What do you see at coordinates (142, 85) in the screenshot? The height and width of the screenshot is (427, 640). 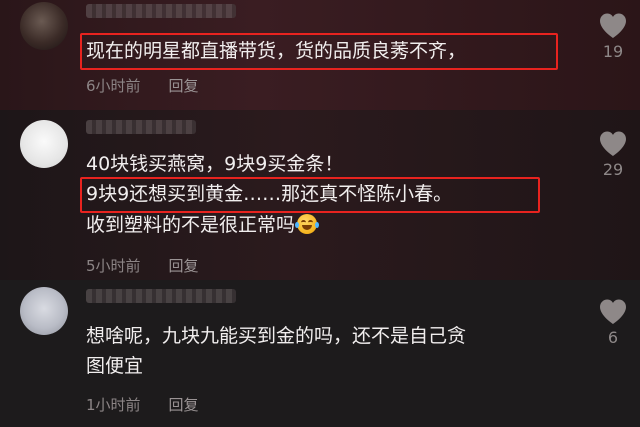 I see `comment-meta: 6小时前 回复` at bounding box center [142, 85].